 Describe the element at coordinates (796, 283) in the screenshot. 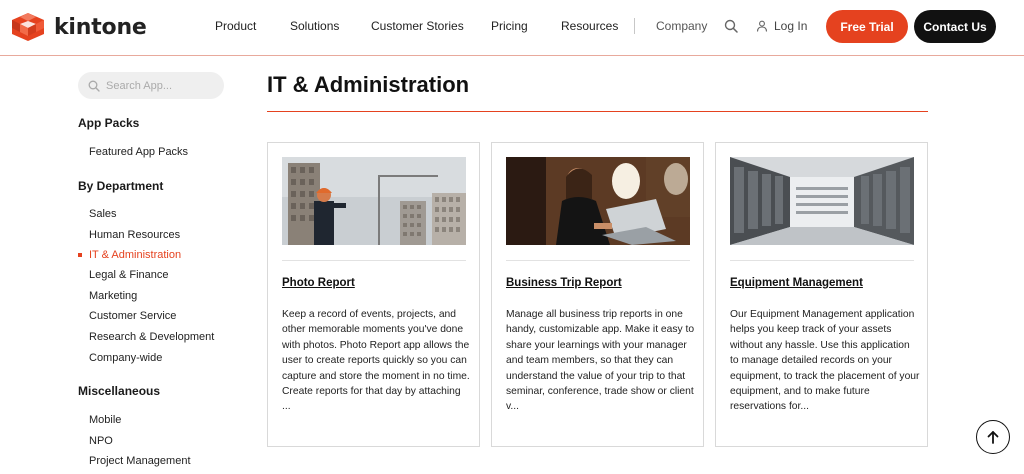

I see `card-title-link: Equipment Management` at that location.